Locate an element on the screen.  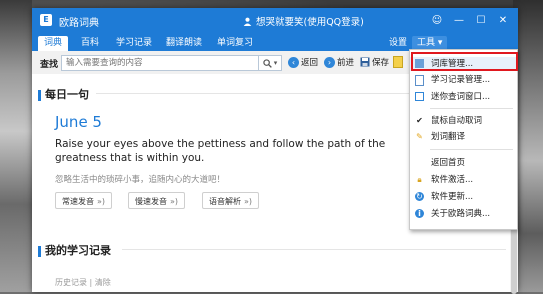
info-icon: i is located at coordinates (419, 213).